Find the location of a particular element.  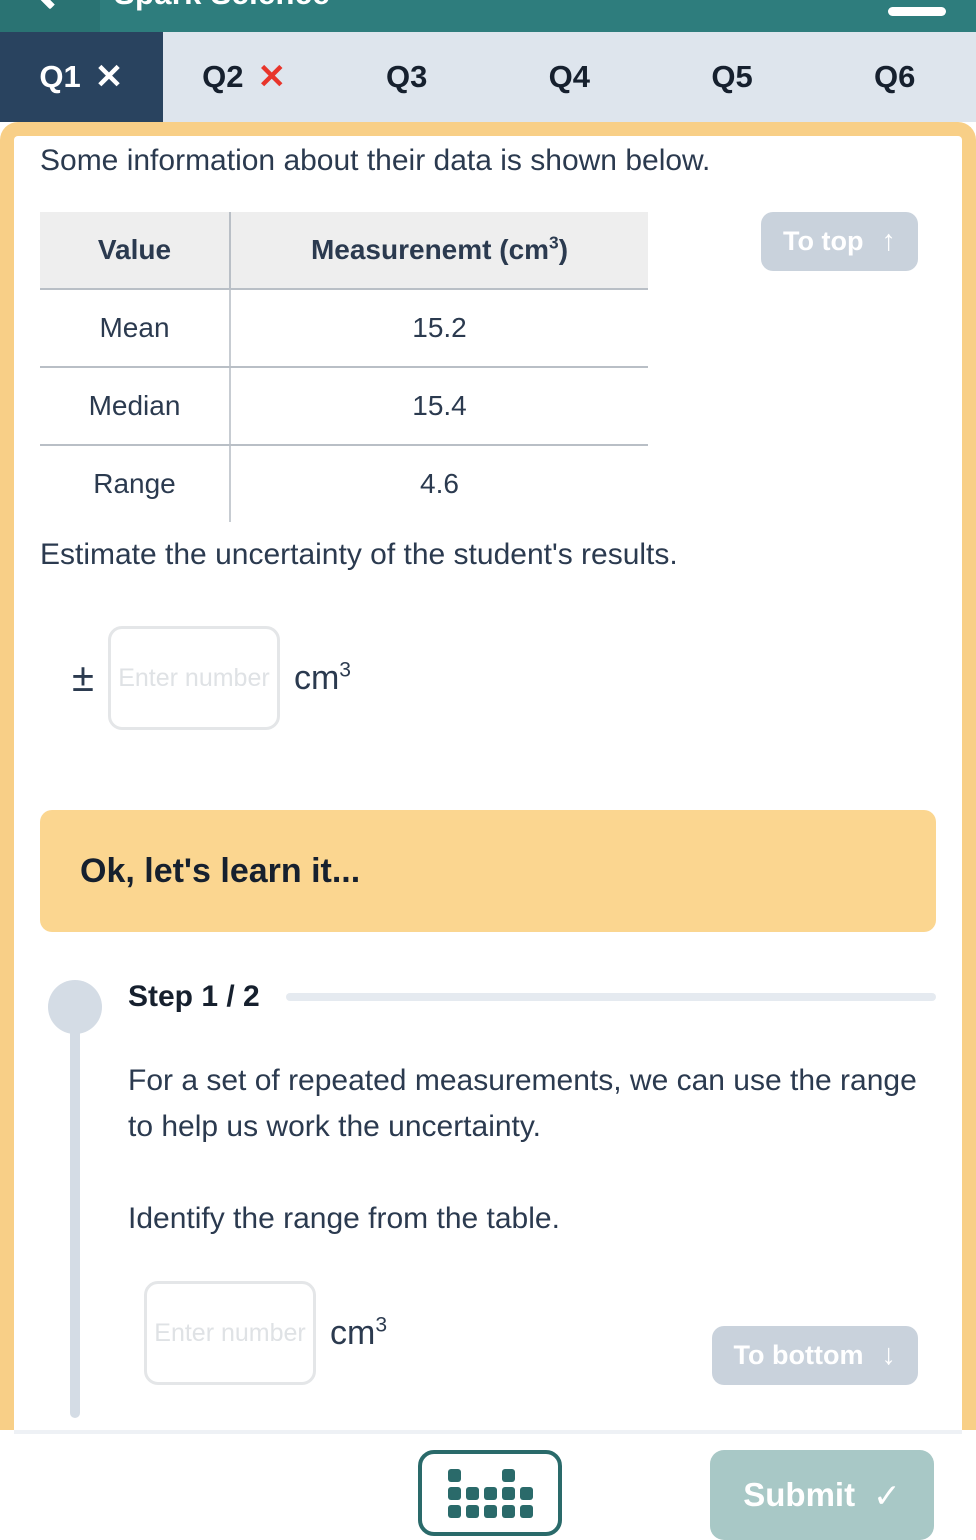

table-header-measurement-exponent: 3 is located at coordinates (554, 243).